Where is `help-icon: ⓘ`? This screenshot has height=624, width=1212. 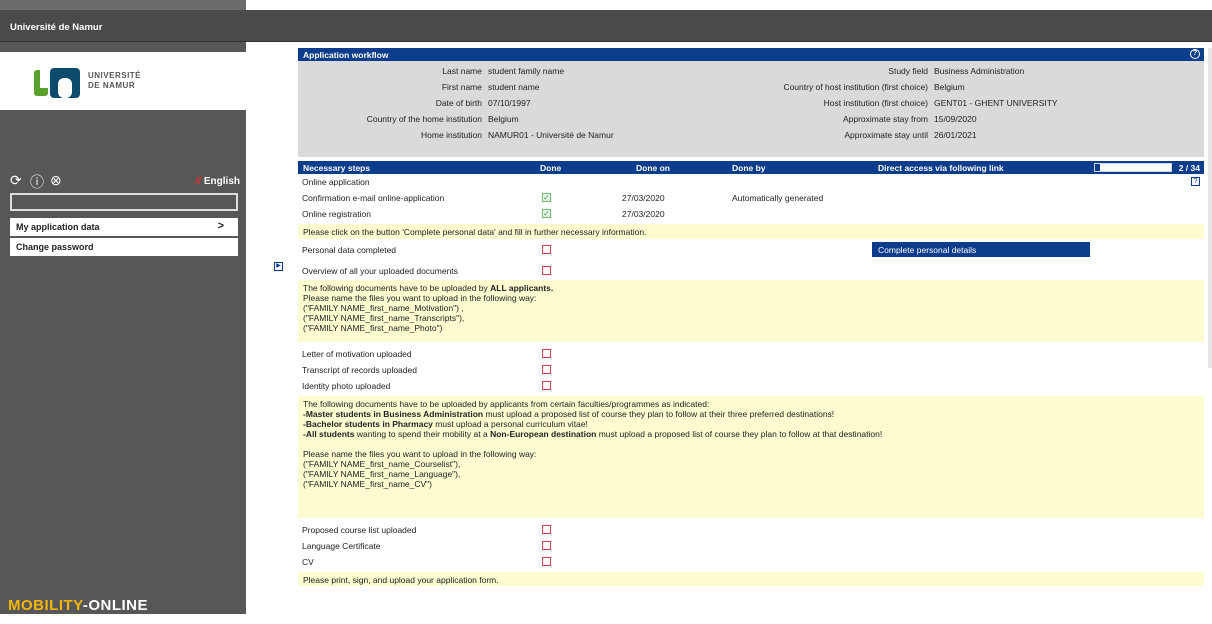
help-icon: ⓘ is located at coordinates (37, 182).